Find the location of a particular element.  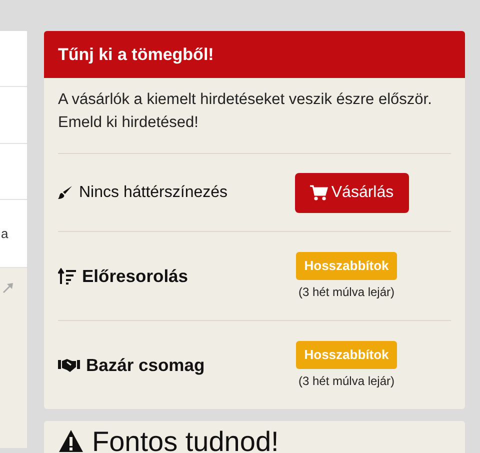

card-title: Fontos tudnod! is located at coordinates (185, 439).